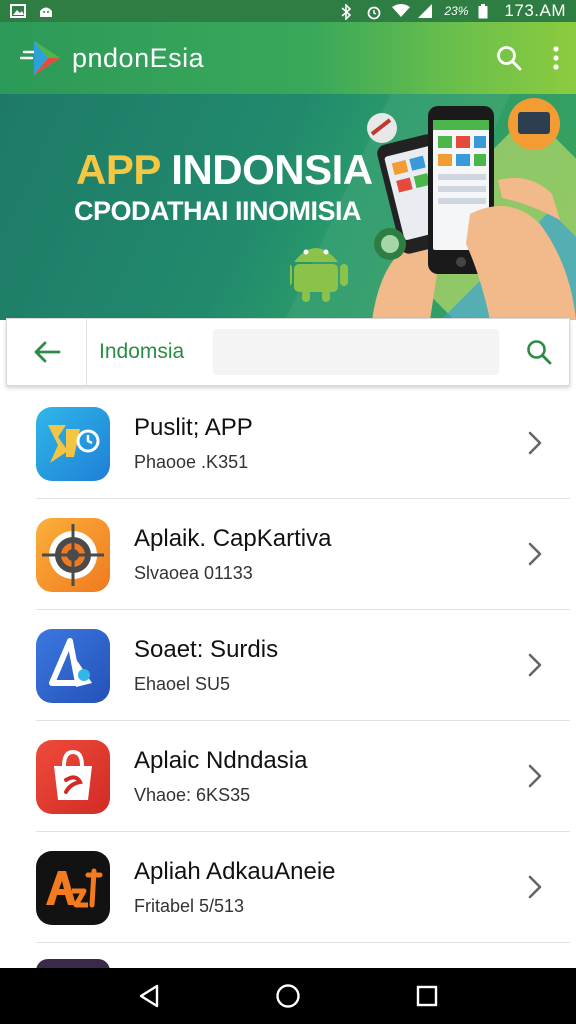 The image size is (576, 1024). Describe the element at coordinates (18, 11) in the screenshot. I see `gallery-notification-icon` at that location.